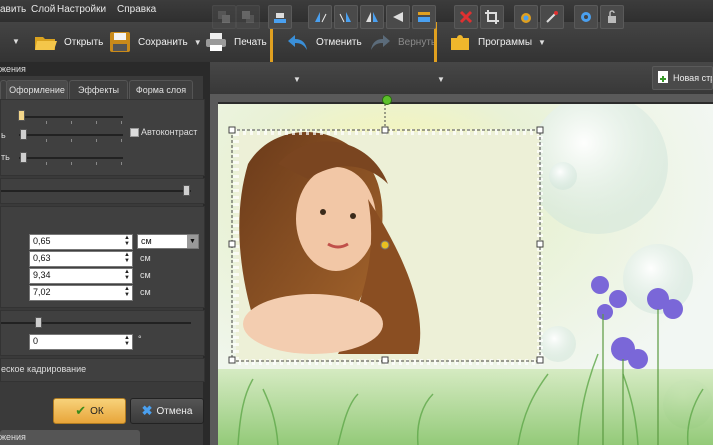 The image size is (713, 445). Describe the element at coordinates (46, 42) in the screenshot. I see `folder-open-icon` at that location.